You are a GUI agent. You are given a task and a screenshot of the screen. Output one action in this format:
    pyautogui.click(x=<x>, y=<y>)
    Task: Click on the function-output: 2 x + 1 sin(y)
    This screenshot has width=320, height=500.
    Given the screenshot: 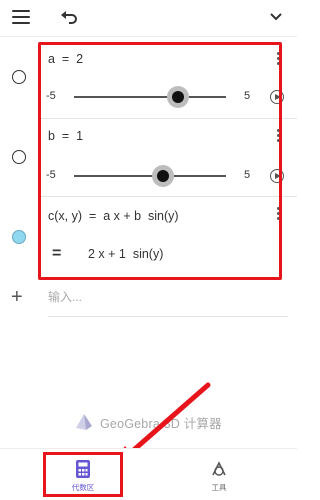 What is the action you would take?
    pyautogui.click(x=126, y=254)
    